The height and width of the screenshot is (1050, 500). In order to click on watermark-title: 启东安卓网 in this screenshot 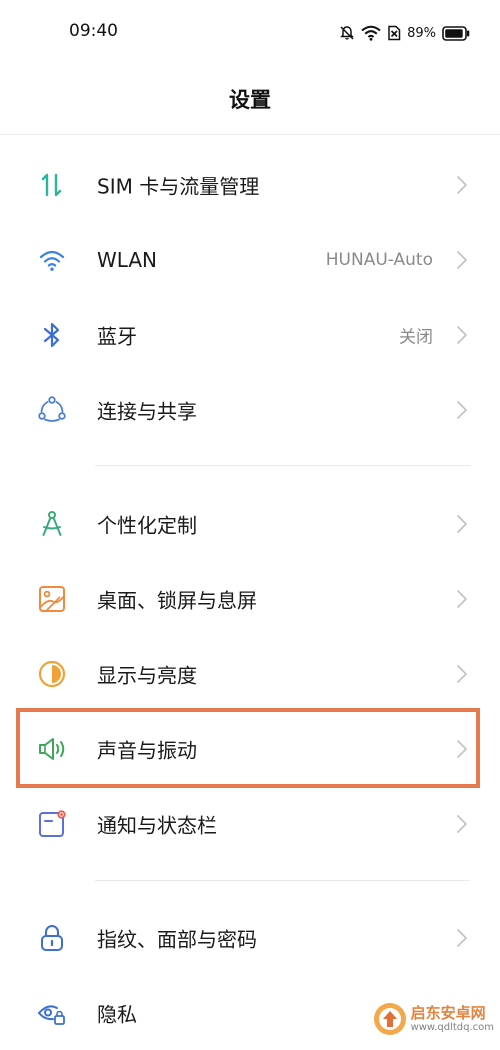, I will do `click(448, 1013)`.